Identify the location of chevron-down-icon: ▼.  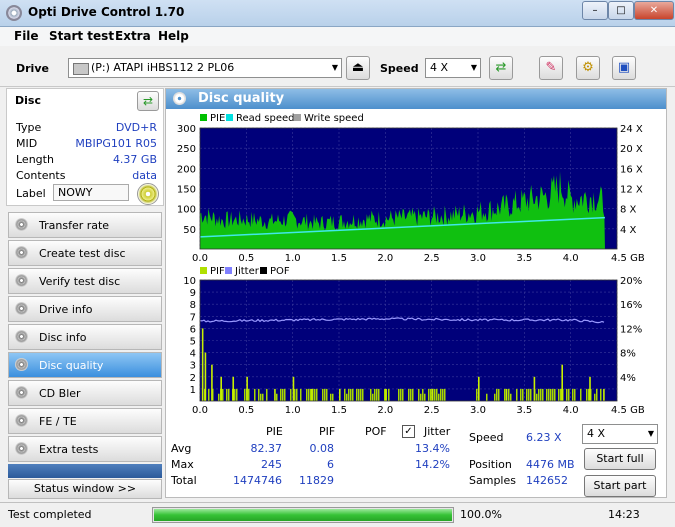
(650, 433).